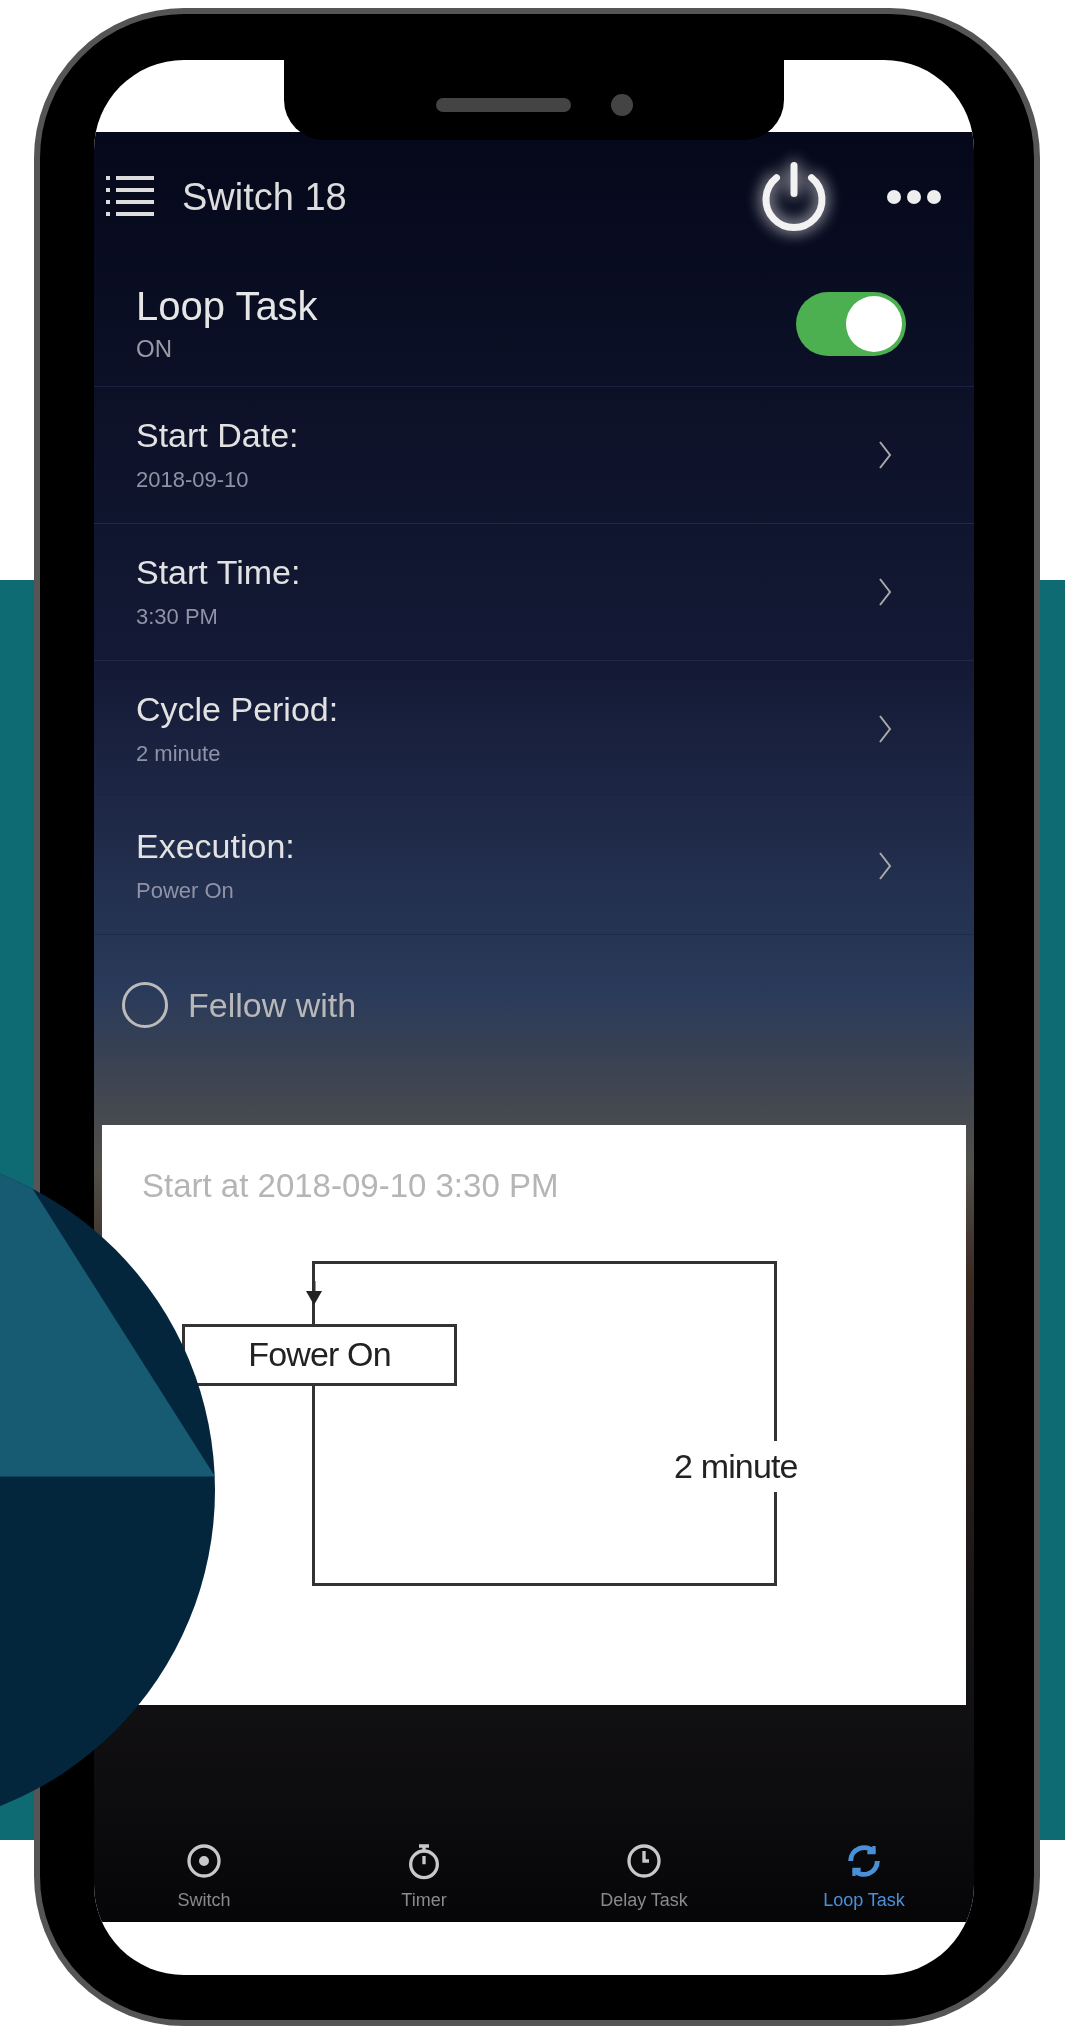  What do you see at coordinates (351, 1186) in the screenshot?
I see `preview-caption: Start at 2018-09-10 3:30 PM` at bounding box center [351, 1186].